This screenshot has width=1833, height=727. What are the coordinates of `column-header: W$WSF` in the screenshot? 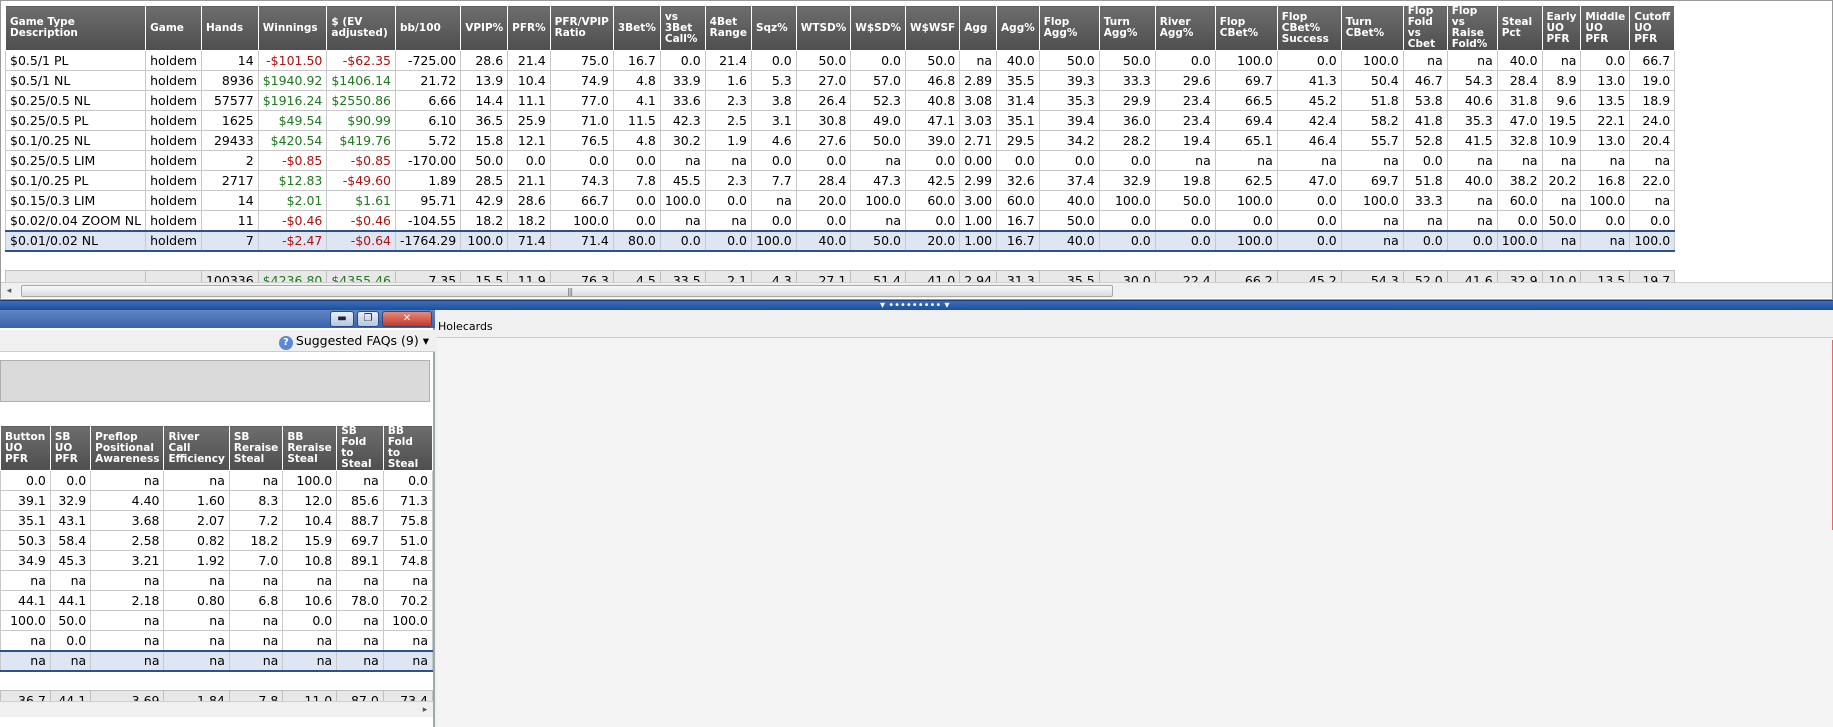 It's located at (932, 28).